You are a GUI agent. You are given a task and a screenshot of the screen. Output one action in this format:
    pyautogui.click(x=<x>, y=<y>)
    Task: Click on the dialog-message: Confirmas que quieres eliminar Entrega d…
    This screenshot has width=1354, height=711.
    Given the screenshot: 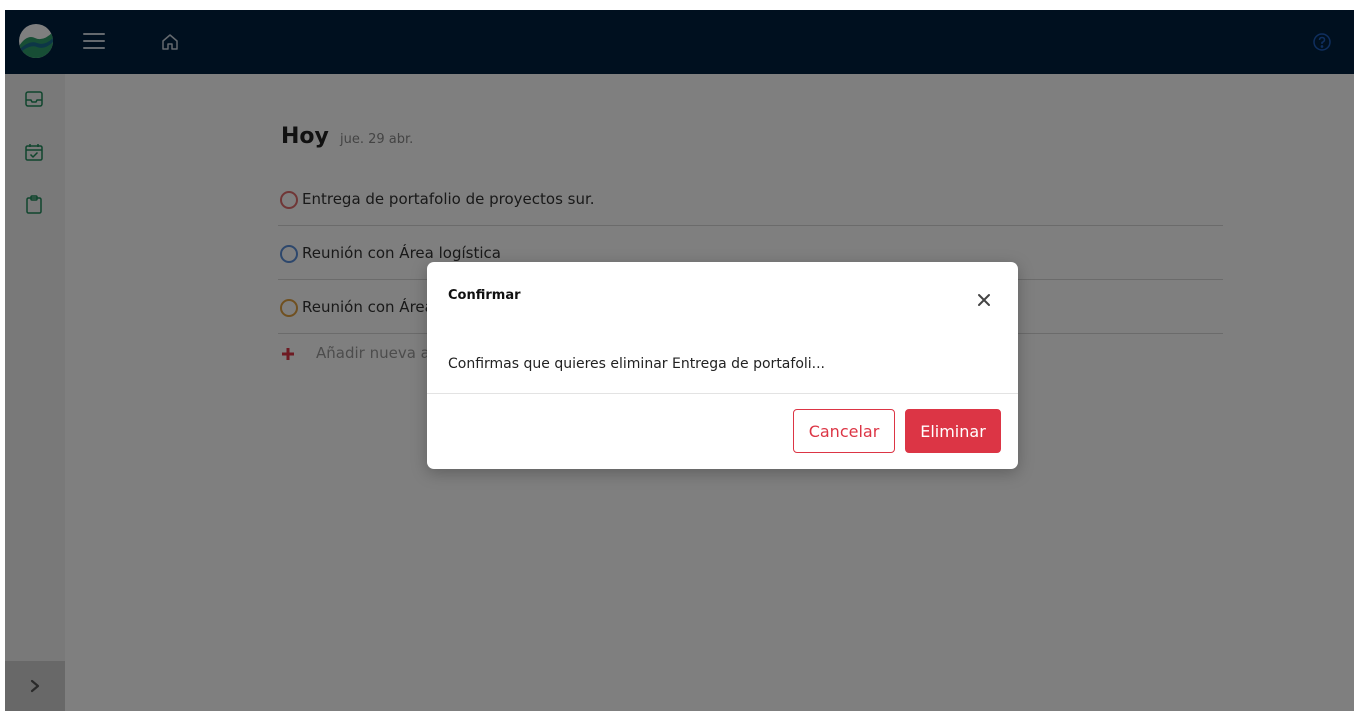 What is the action you would take?
    pyautogui.click(x=637, y=364)
    